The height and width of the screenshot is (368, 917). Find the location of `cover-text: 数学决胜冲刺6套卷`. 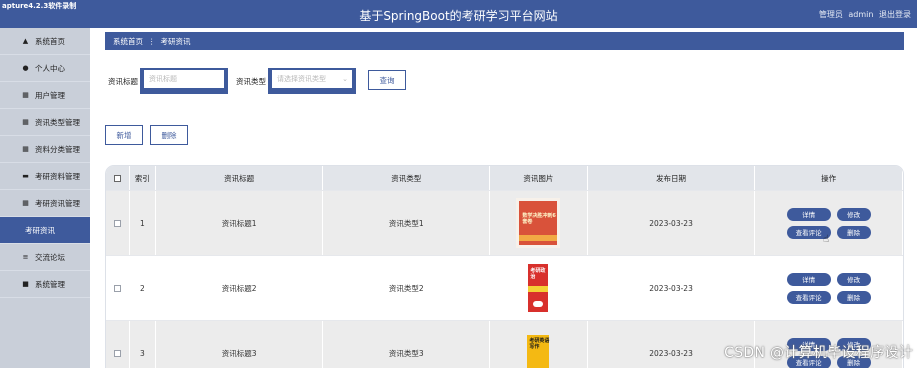

cover-text: 数学决胜冲刺6套卷 is located at coordinates (539, 219).